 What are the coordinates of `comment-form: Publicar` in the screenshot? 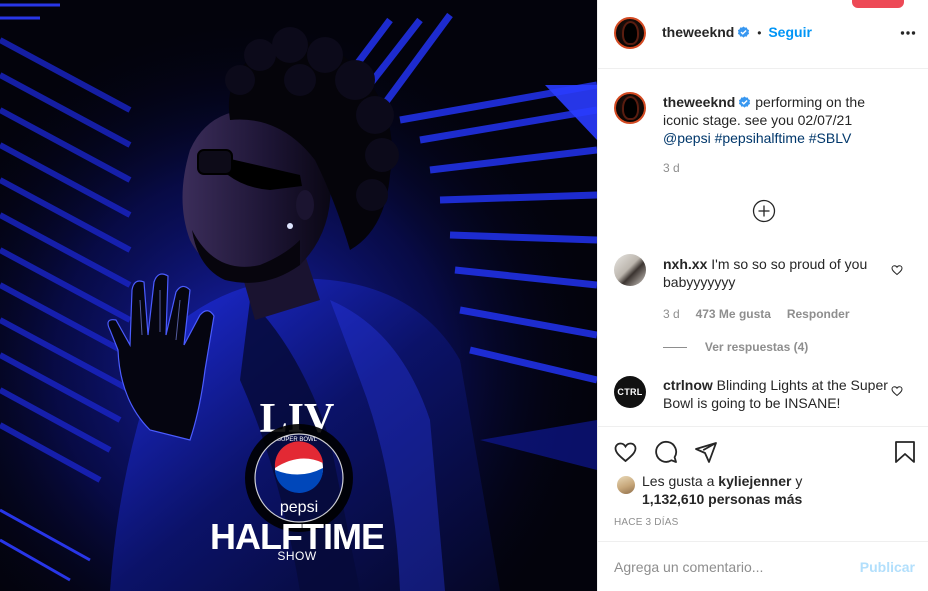 It's located at (763, 566).